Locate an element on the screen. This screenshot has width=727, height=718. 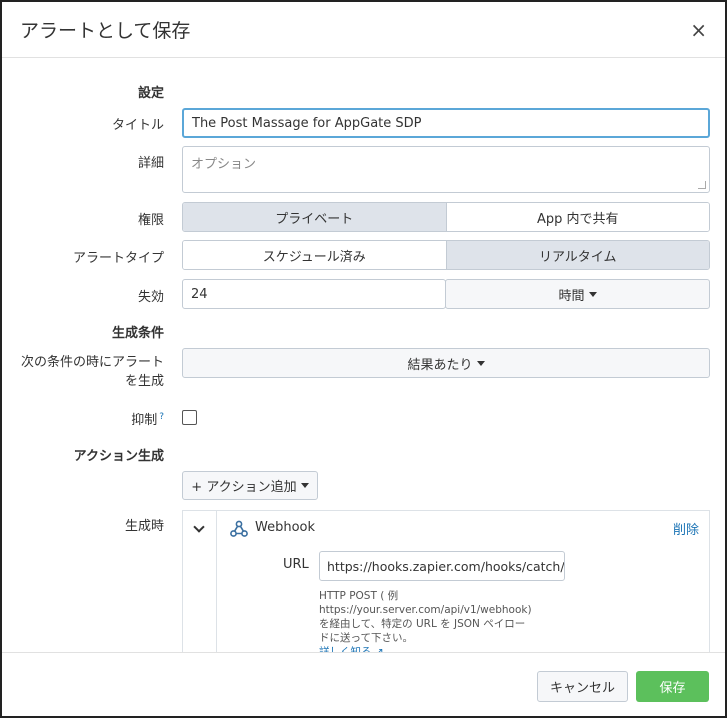
permission-label: 権限 is located at coordinates (150, 220).